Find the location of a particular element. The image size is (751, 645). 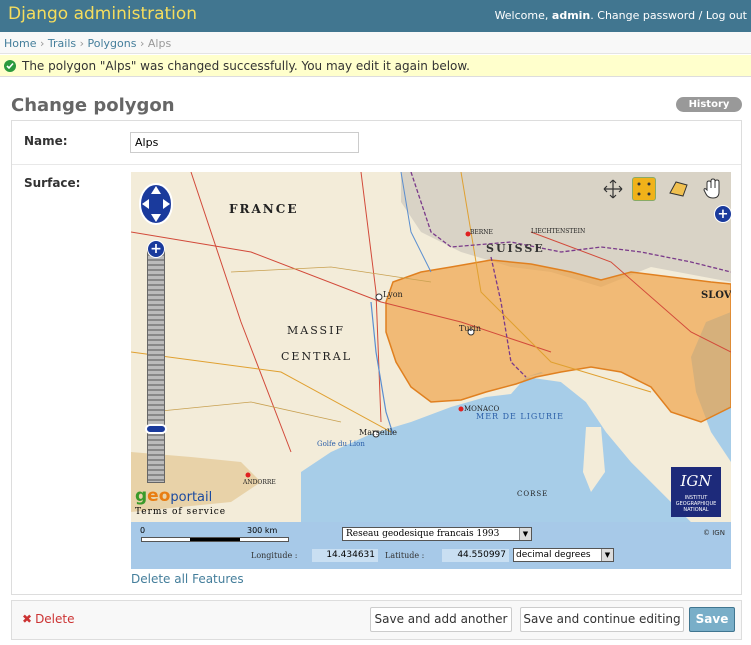

map-label-lyon: Lyon is located at coordinates (393, 294).